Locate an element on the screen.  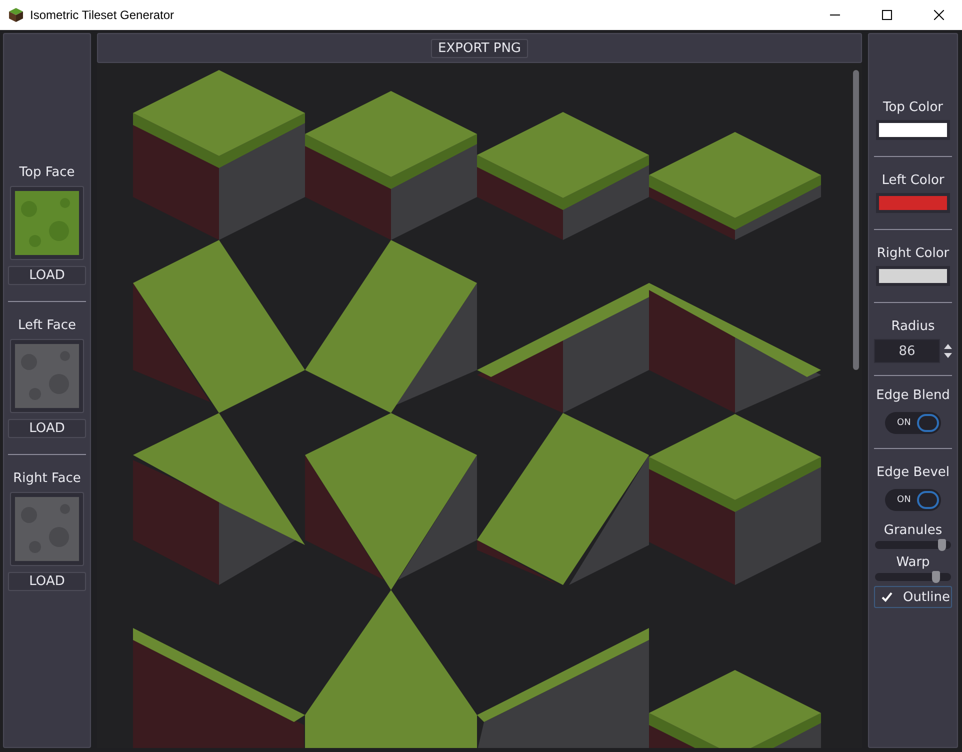
toggle-label: Edge Blend is located at coordinates (913, 395).